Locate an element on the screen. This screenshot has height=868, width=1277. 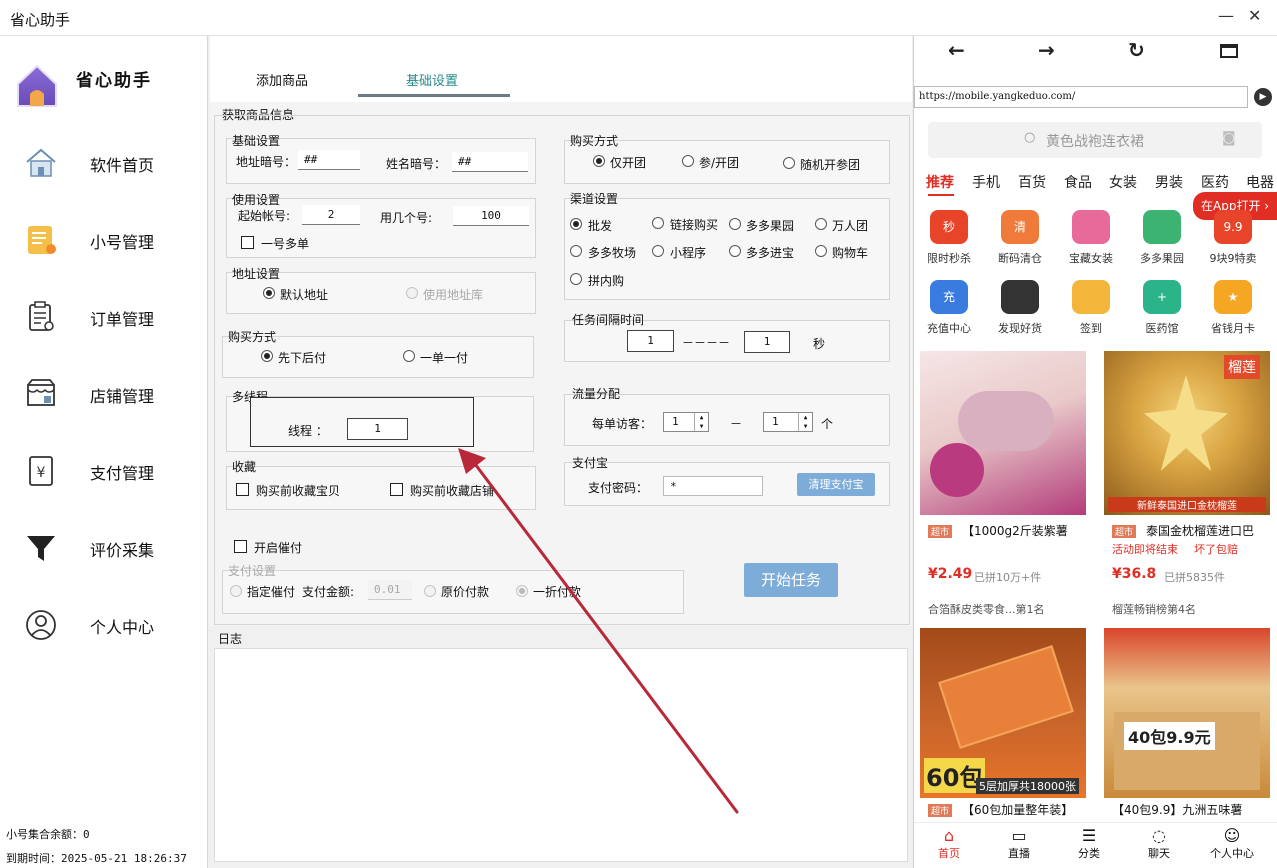
channel-radio-orchard is located at coordinates (735, 224).